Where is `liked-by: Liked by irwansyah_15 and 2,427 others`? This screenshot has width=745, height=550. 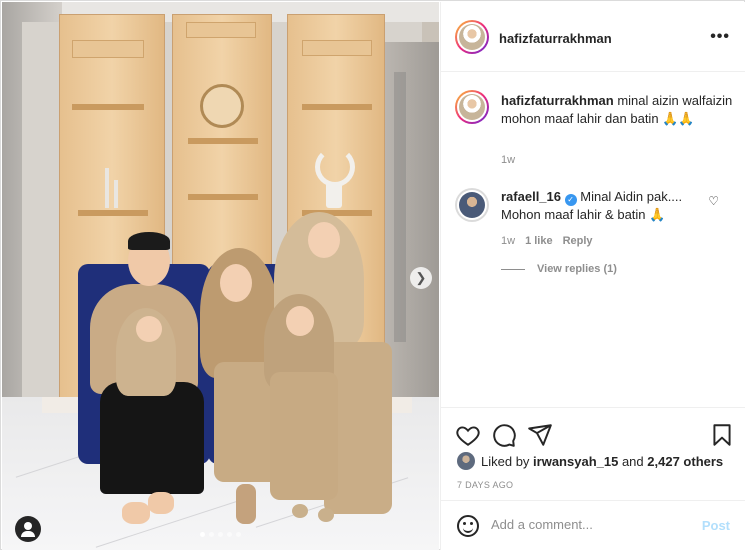
liked-by: Liked by irwansyah_15 and 2,427 others is located at coordinates (590, 461).